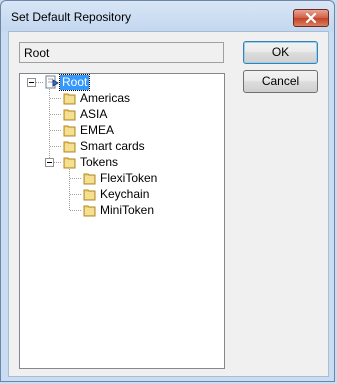  I want to click on tree-node-label: ASIA, so click(94, 113).